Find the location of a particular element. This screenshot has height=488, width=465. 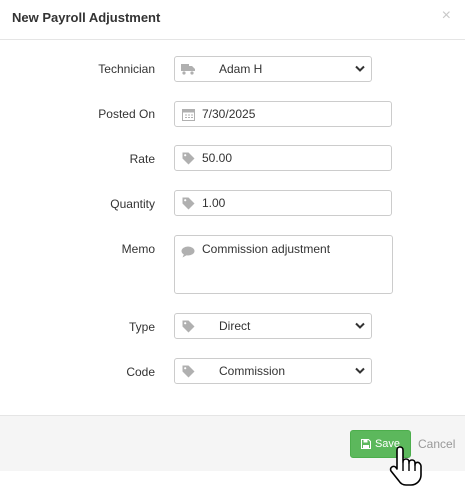

quantity-input: 1.00 is located at coordinates (283, 203).